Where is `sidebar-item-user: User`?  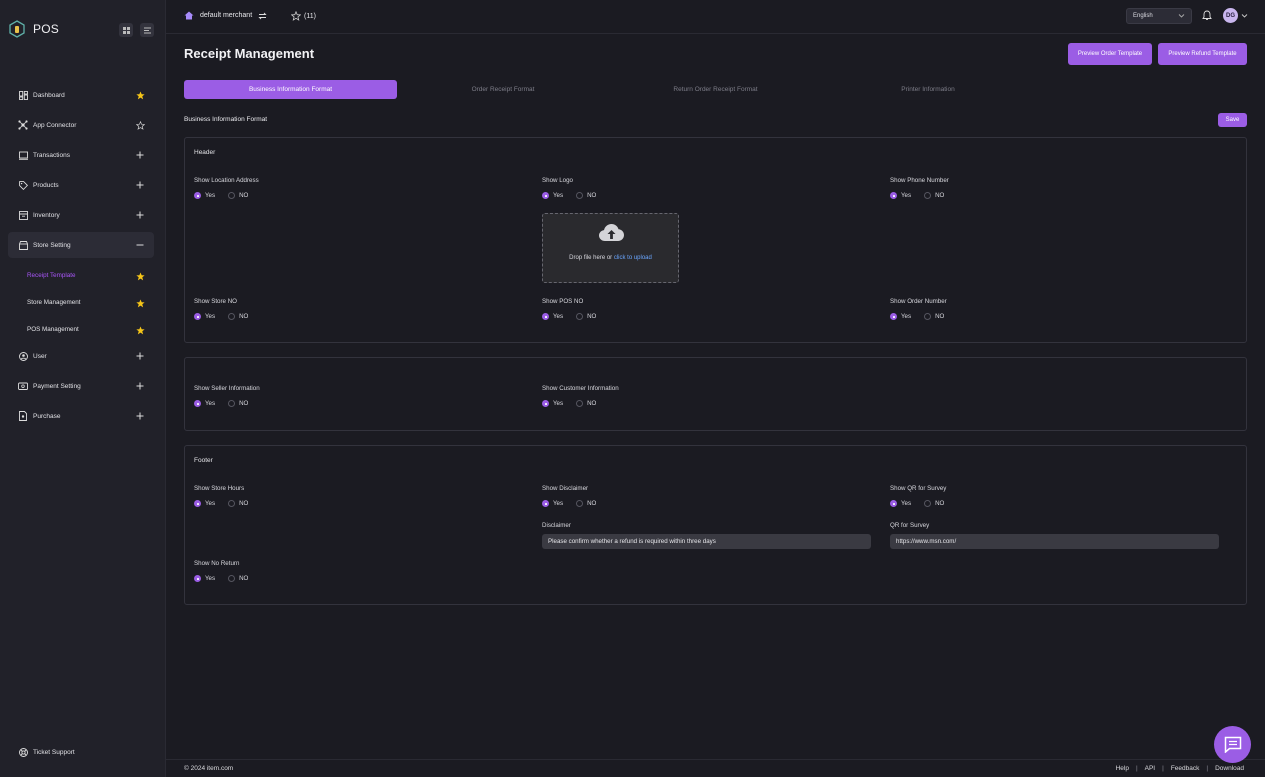 sidebar-item-user: User is located at coordinates (81, 356).